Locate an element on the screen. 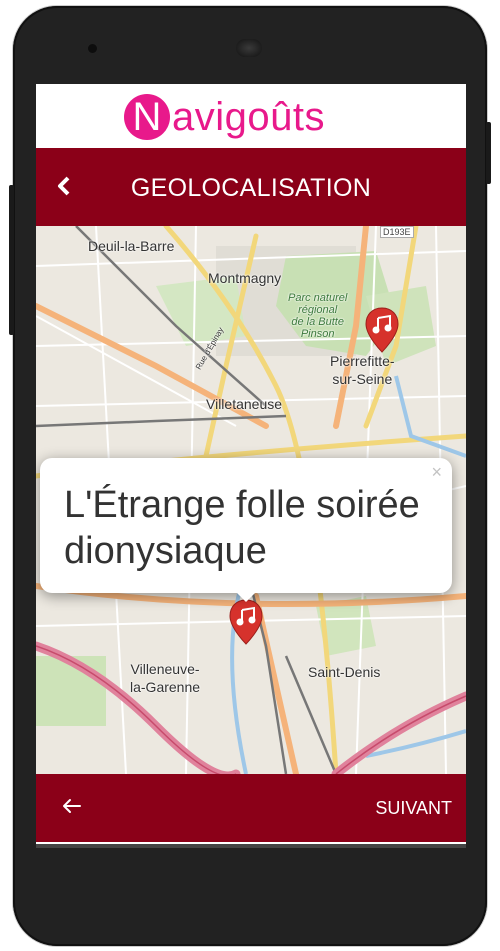  logo-bar: N avigoûts is located at coordinates (251, 116).